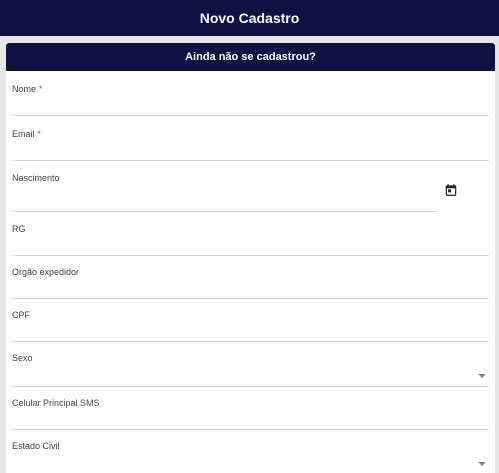  Describe the element at coordinates (250, 145) in the screenshot. I see `email-field: Email *` at that location.